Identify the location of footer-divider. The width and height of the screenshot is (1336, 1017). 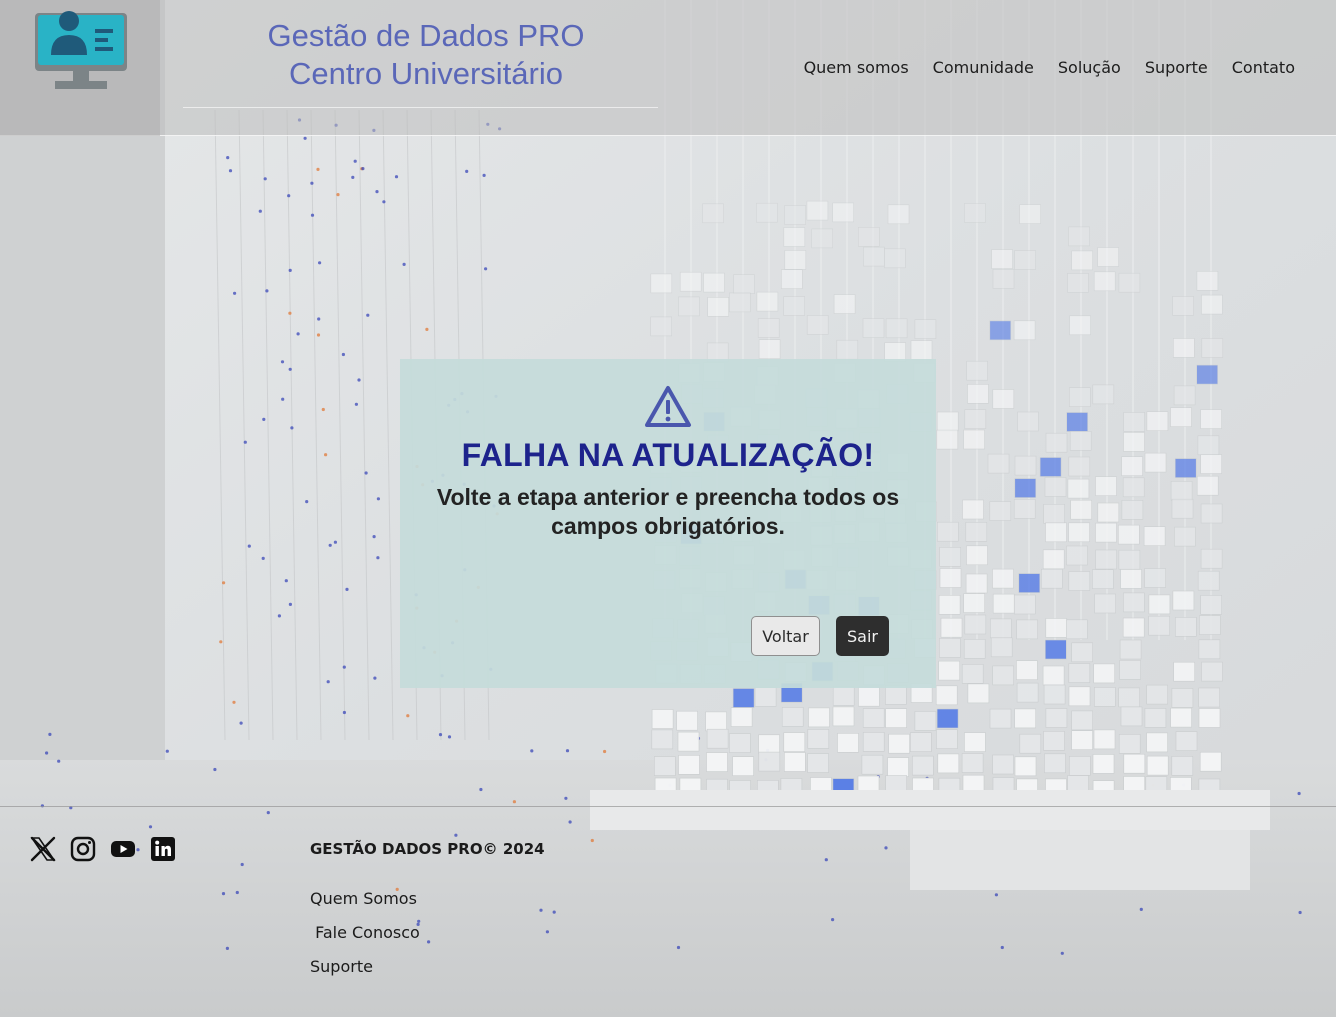
(668, 806).